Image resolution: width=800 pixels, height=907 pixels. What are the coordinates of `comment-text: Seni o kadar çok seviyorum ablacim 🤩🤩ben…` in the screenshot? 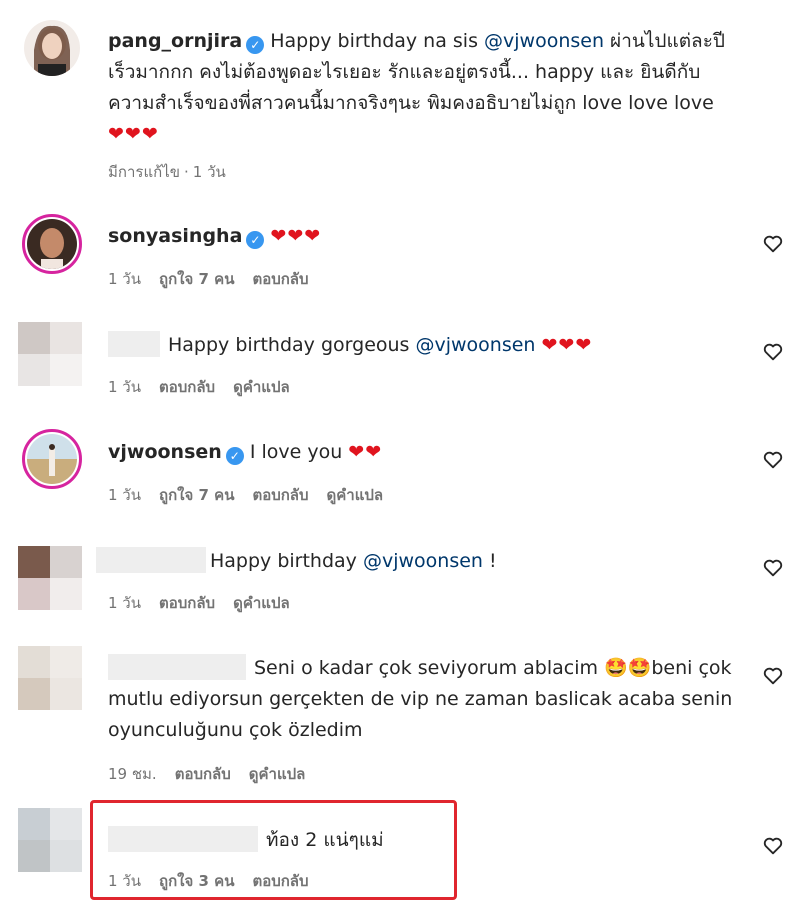 It's located at (428, 699).